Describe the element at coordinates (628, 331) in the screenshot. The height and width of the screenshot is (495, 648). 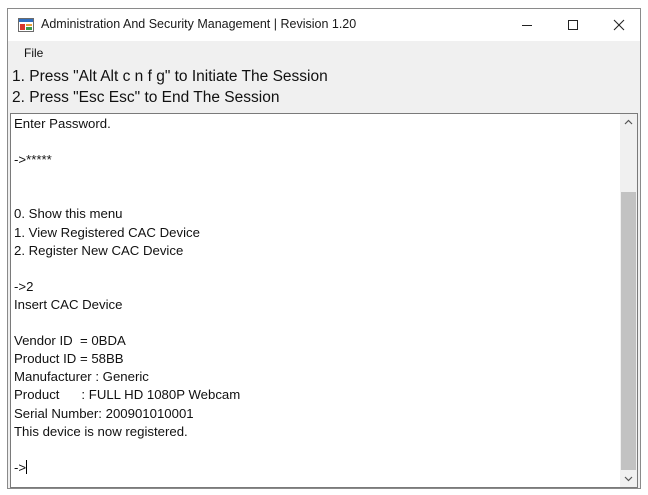
I see `scroll-thumb` at that location.